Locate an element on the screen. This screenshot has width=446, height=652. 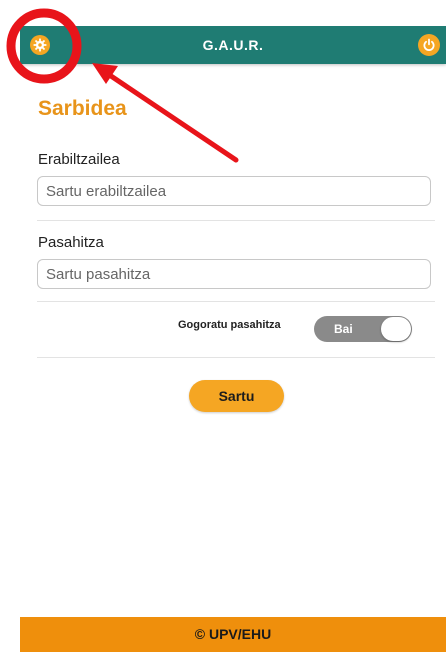
app-header: G.A.U.R. is located at coordinates (233, 45).